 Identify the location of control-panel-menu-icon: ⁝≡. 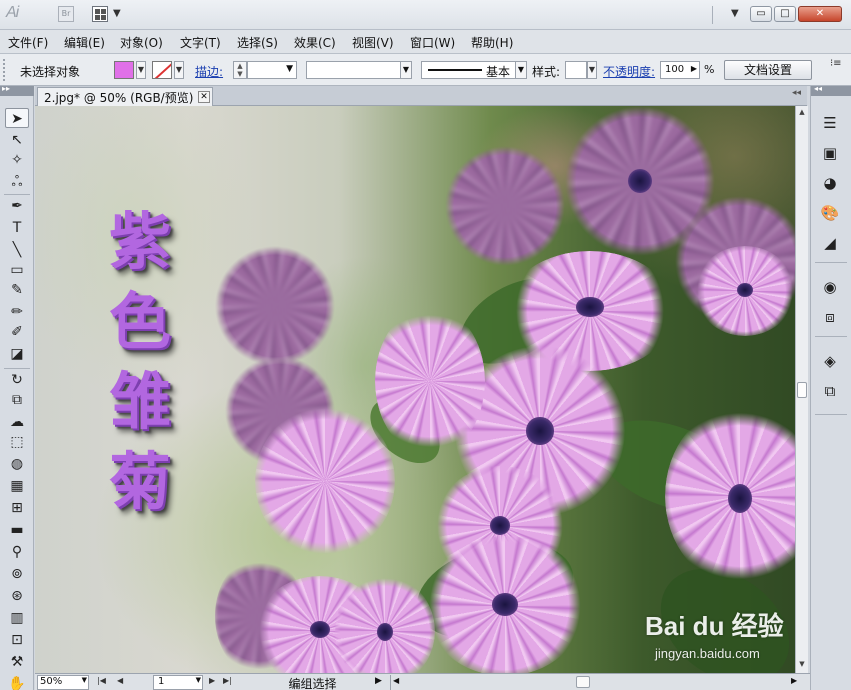
(836, 63).